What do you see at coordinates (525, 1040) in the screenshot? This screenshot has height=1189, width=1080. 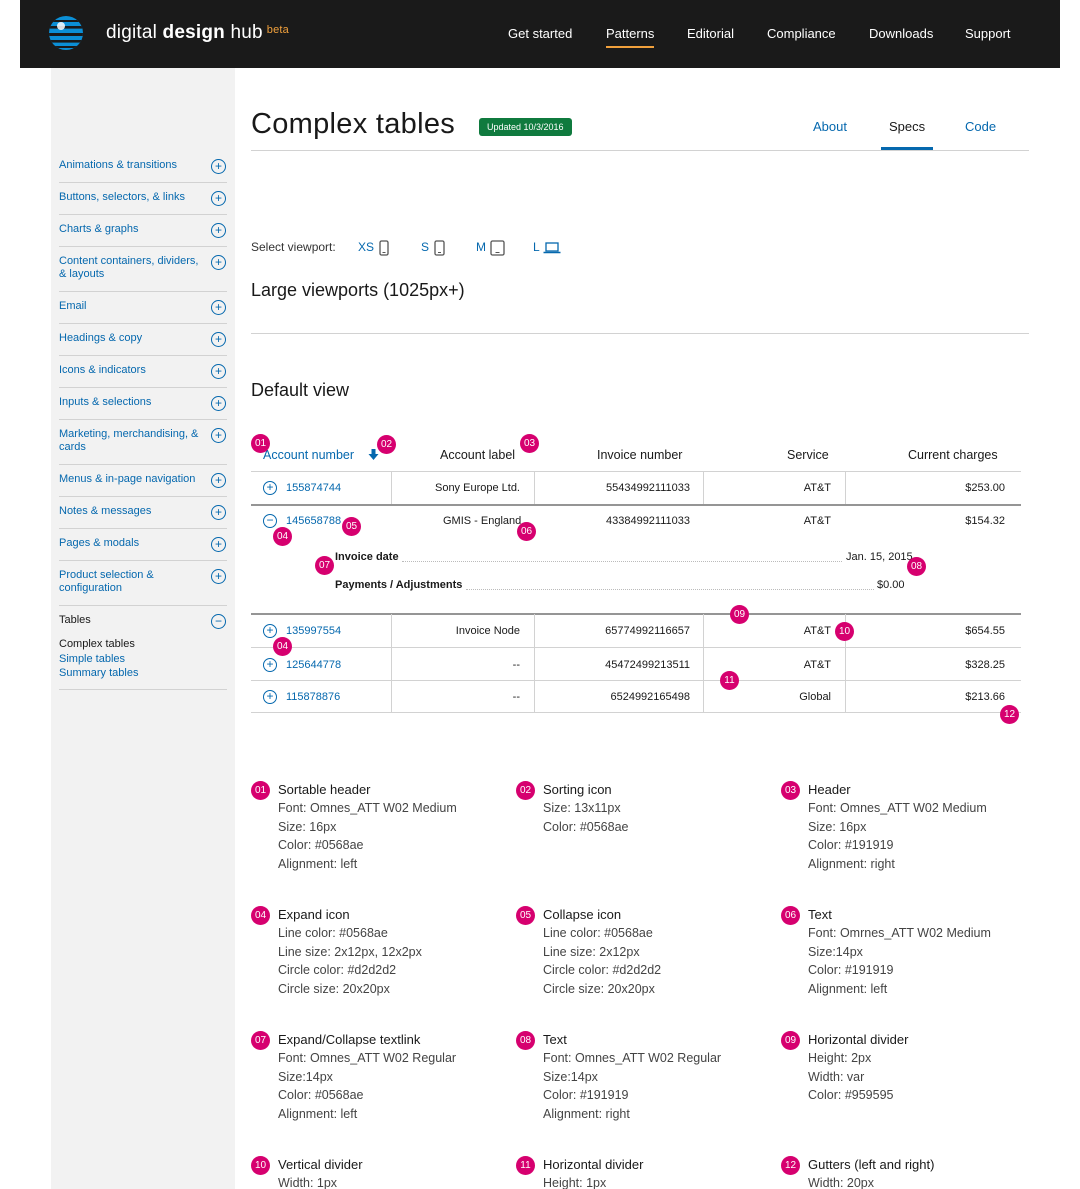 I see `spec-badge: 08` at bounding box center [525, 1040].